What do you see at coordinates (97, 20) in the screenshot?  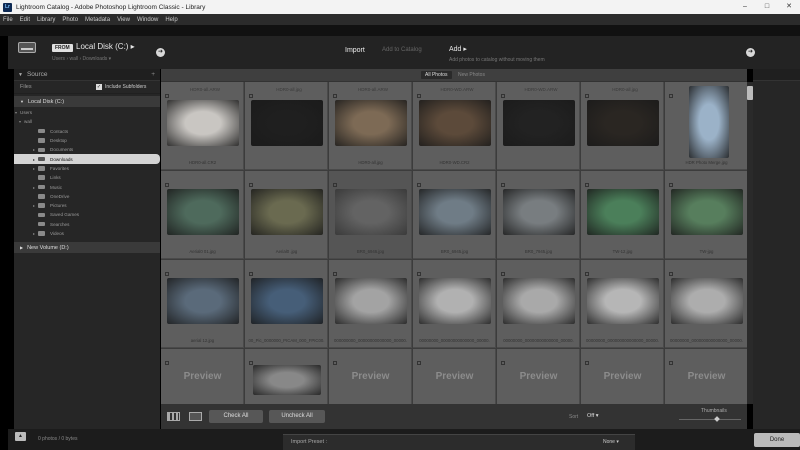 I see `menu-item-metadata: Metadata` at bounding box center [97, 20].